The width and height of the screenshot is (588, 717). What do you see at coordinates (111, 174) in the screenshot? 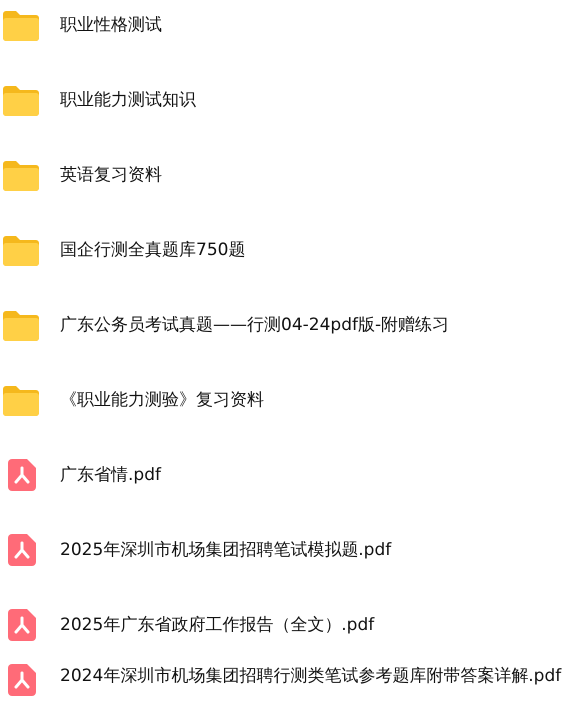
I see `file-name: 英语复习资料` at bounding box center [111, 174].